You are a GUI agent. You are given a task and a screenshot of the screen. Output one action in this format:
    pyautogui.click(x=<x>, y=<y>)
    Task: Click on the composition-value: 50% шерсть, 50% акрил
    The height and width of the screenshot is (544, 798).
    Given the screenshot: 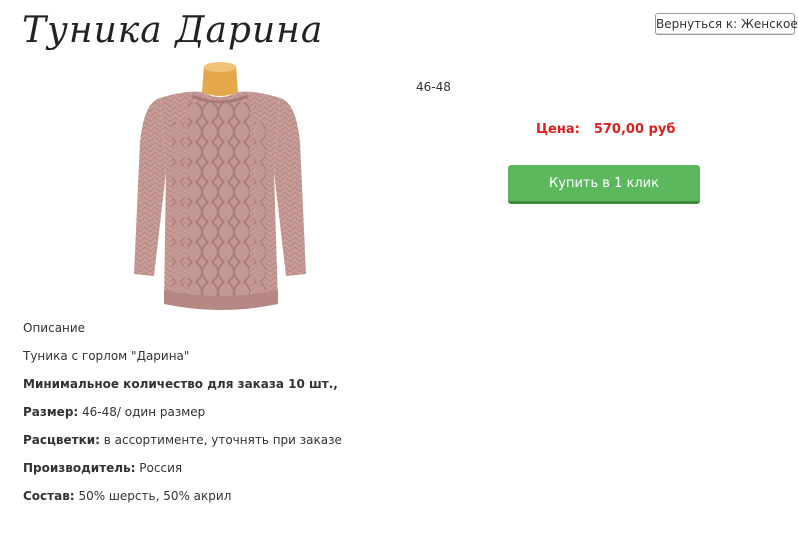 What is the action you would take?
    pyautogui.click(x=155, y=496)
    